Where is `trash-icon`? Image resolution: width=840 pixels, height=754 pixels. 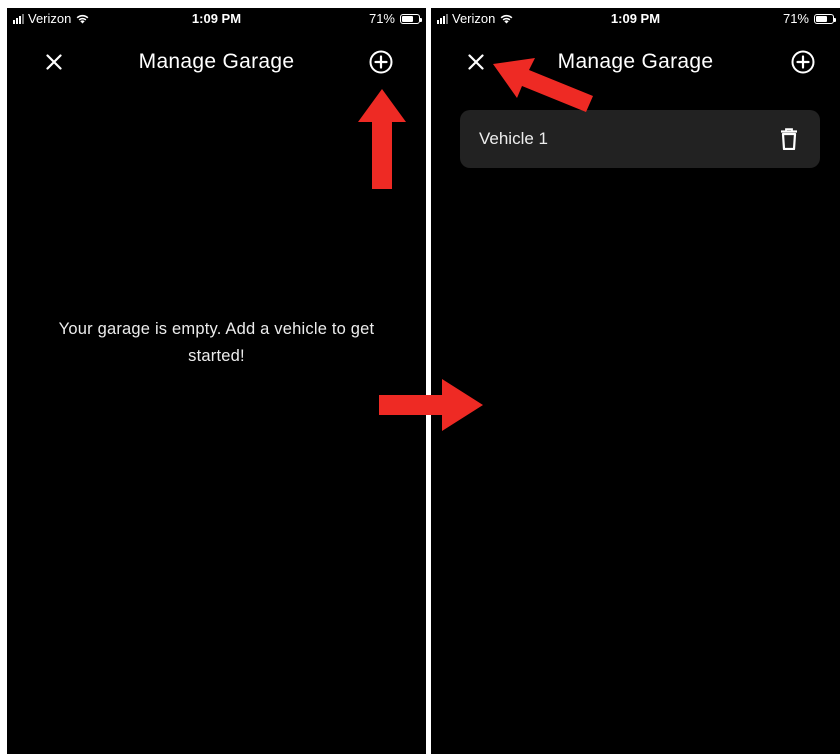
trash-icon is located at coordinates (789, 139).